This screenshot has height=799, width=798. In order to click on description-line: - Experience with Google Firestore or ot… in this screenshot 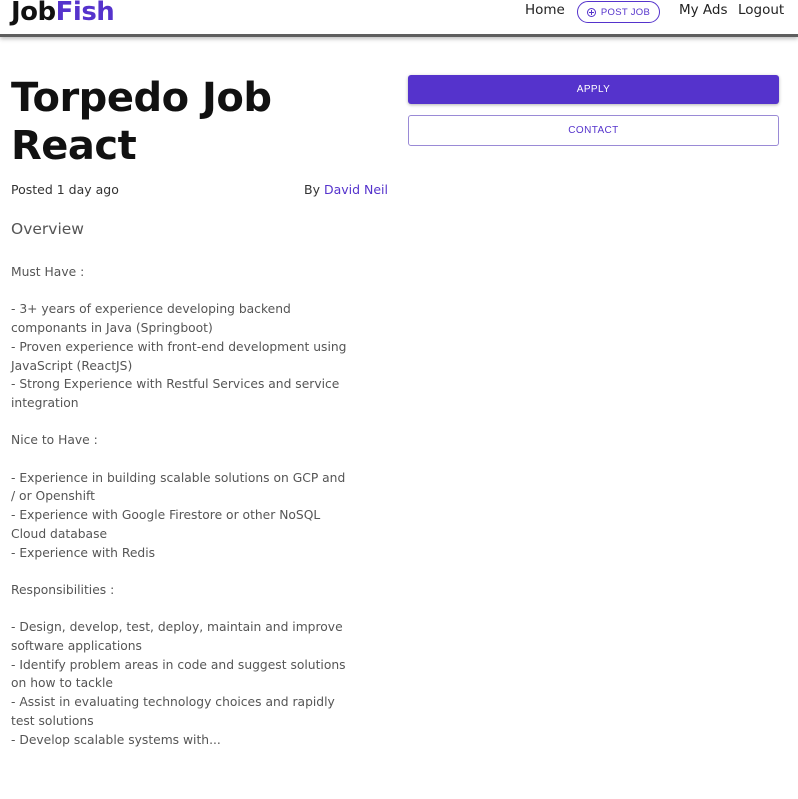, I will do `click(166, 524)`.